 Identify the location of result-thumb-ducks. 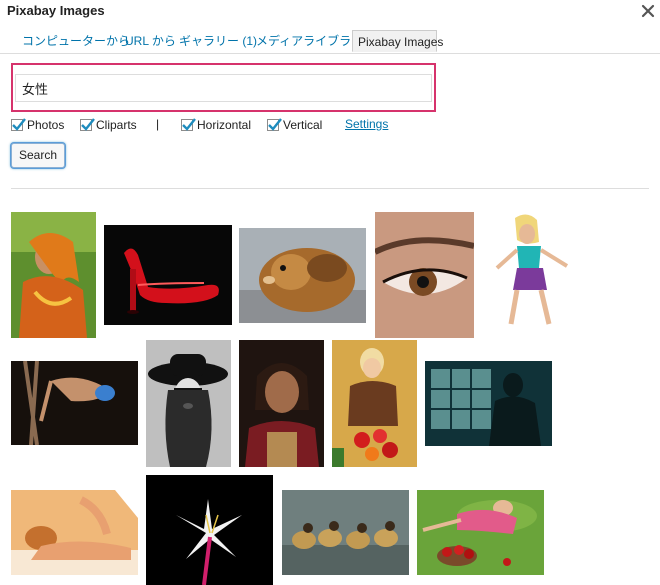
(345, 532).